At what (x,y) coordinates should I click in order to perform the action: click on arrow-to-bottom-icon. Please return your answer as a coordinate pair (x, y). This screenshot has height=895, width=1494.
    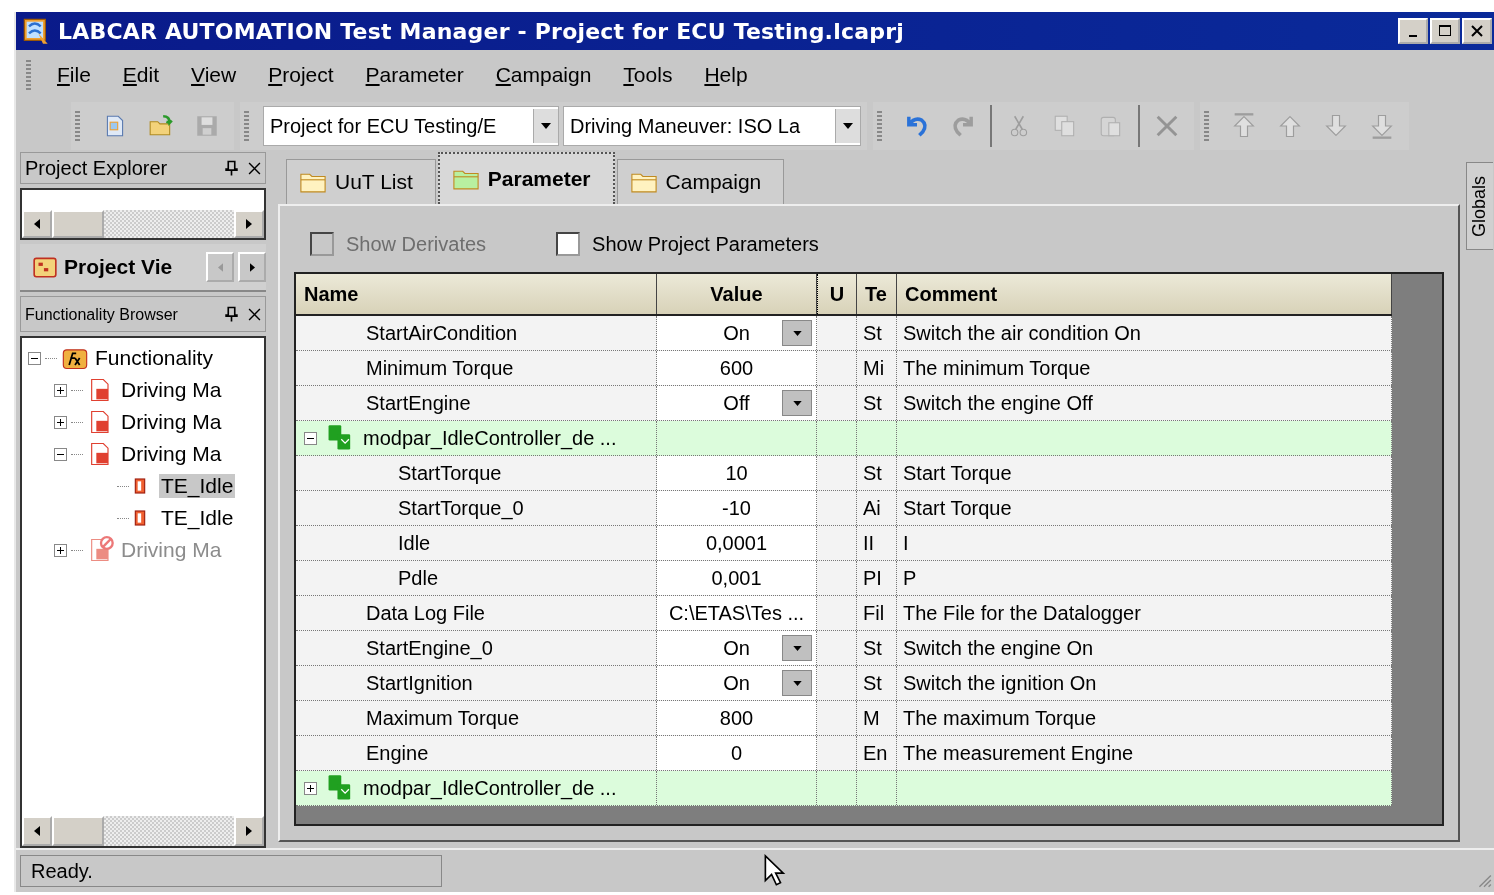
    Looking at the image, I should click on (1382, 126).